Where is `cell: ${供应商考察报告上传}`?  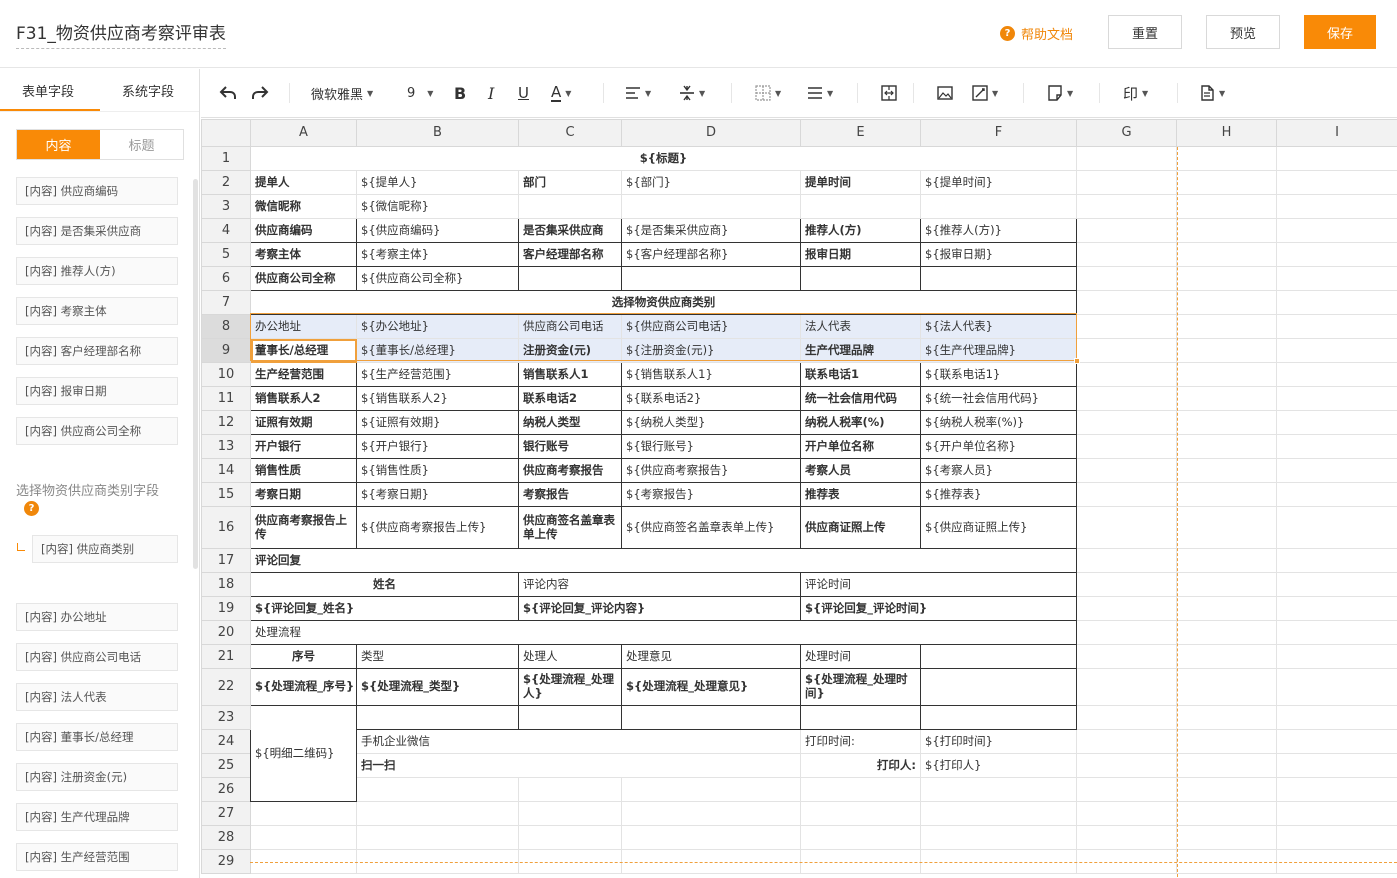
cell: ${供应商考察报告上传} is located at coordinates (437, 527).